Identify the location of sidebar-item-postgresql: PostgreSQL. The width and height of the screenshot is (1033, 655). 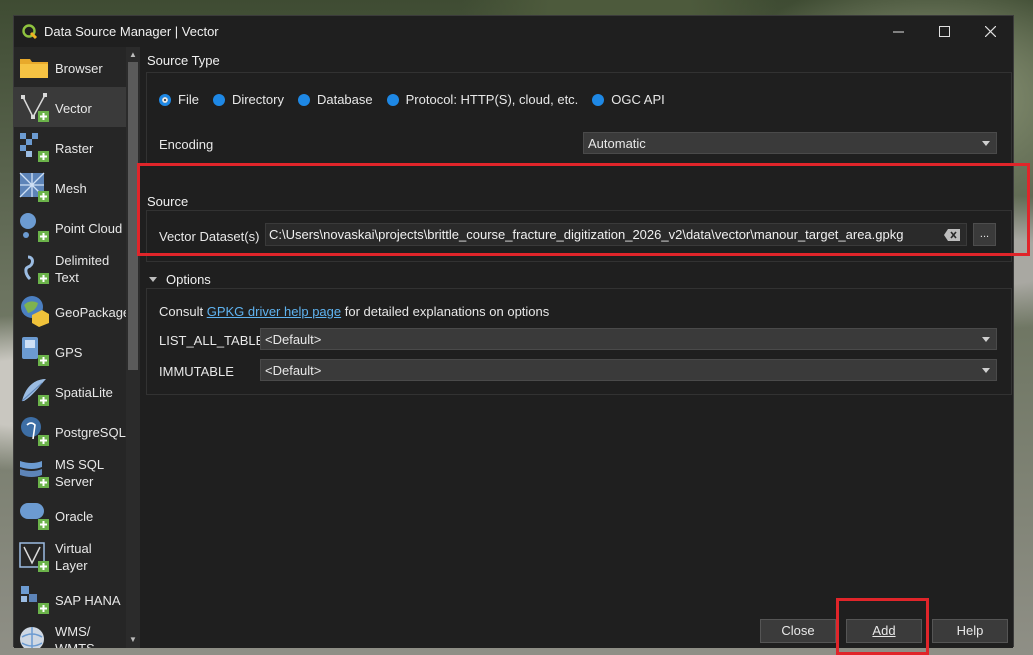
(70, 431).